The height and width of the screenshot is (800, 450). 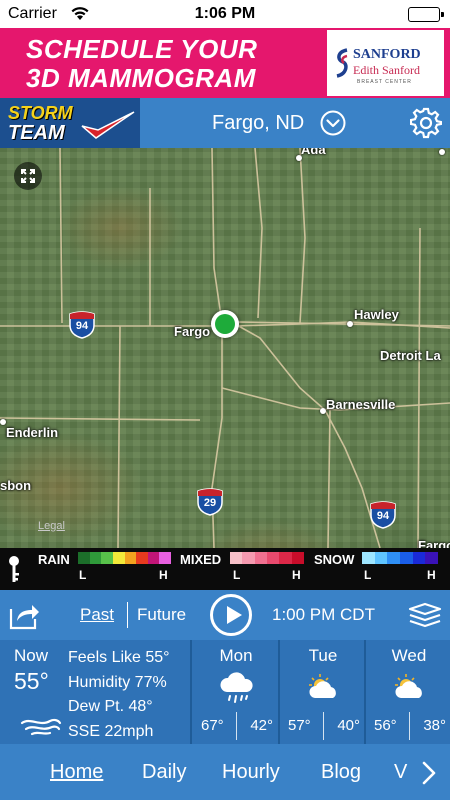 What do you see at coordinates (408, 686) in the screenshot?
I see `partly-cloudy-icon` at bounding box center [408, 686].